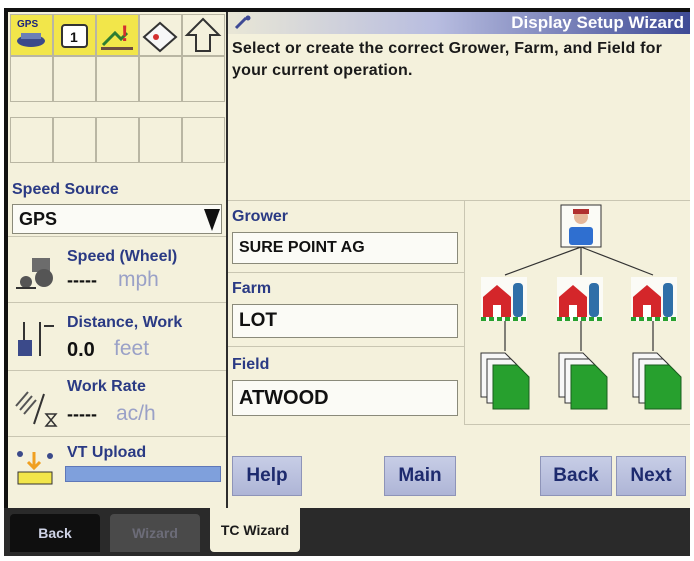  What do you see at coordinates (242, 22) in the screenshot?
I see `satellite-icon` at bounding box center [242, 22].